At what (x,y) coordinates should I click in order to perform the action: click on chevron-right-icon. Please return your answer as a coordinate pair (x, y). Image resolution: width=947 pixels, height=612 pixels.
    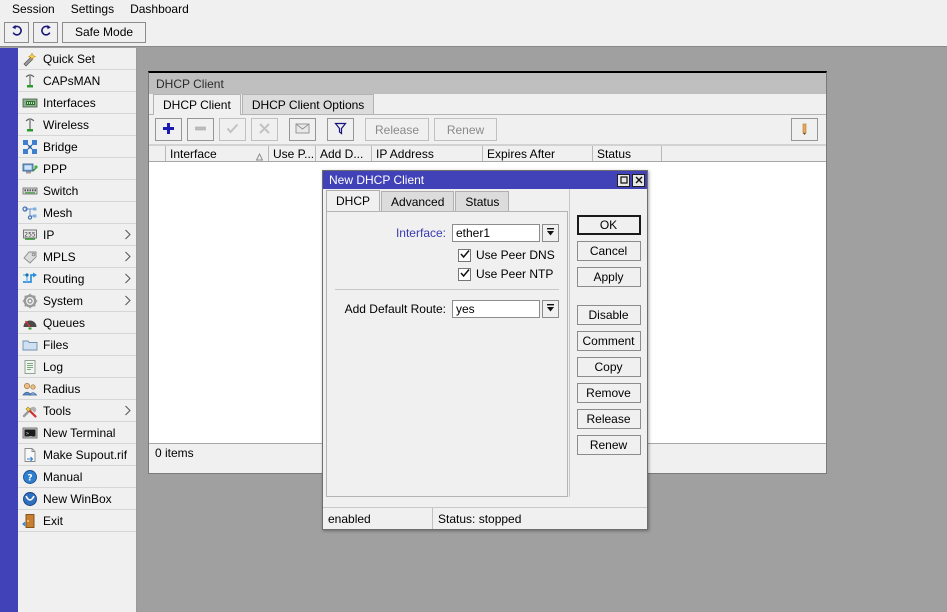
    Looking at the image, I should click on (128, 278).